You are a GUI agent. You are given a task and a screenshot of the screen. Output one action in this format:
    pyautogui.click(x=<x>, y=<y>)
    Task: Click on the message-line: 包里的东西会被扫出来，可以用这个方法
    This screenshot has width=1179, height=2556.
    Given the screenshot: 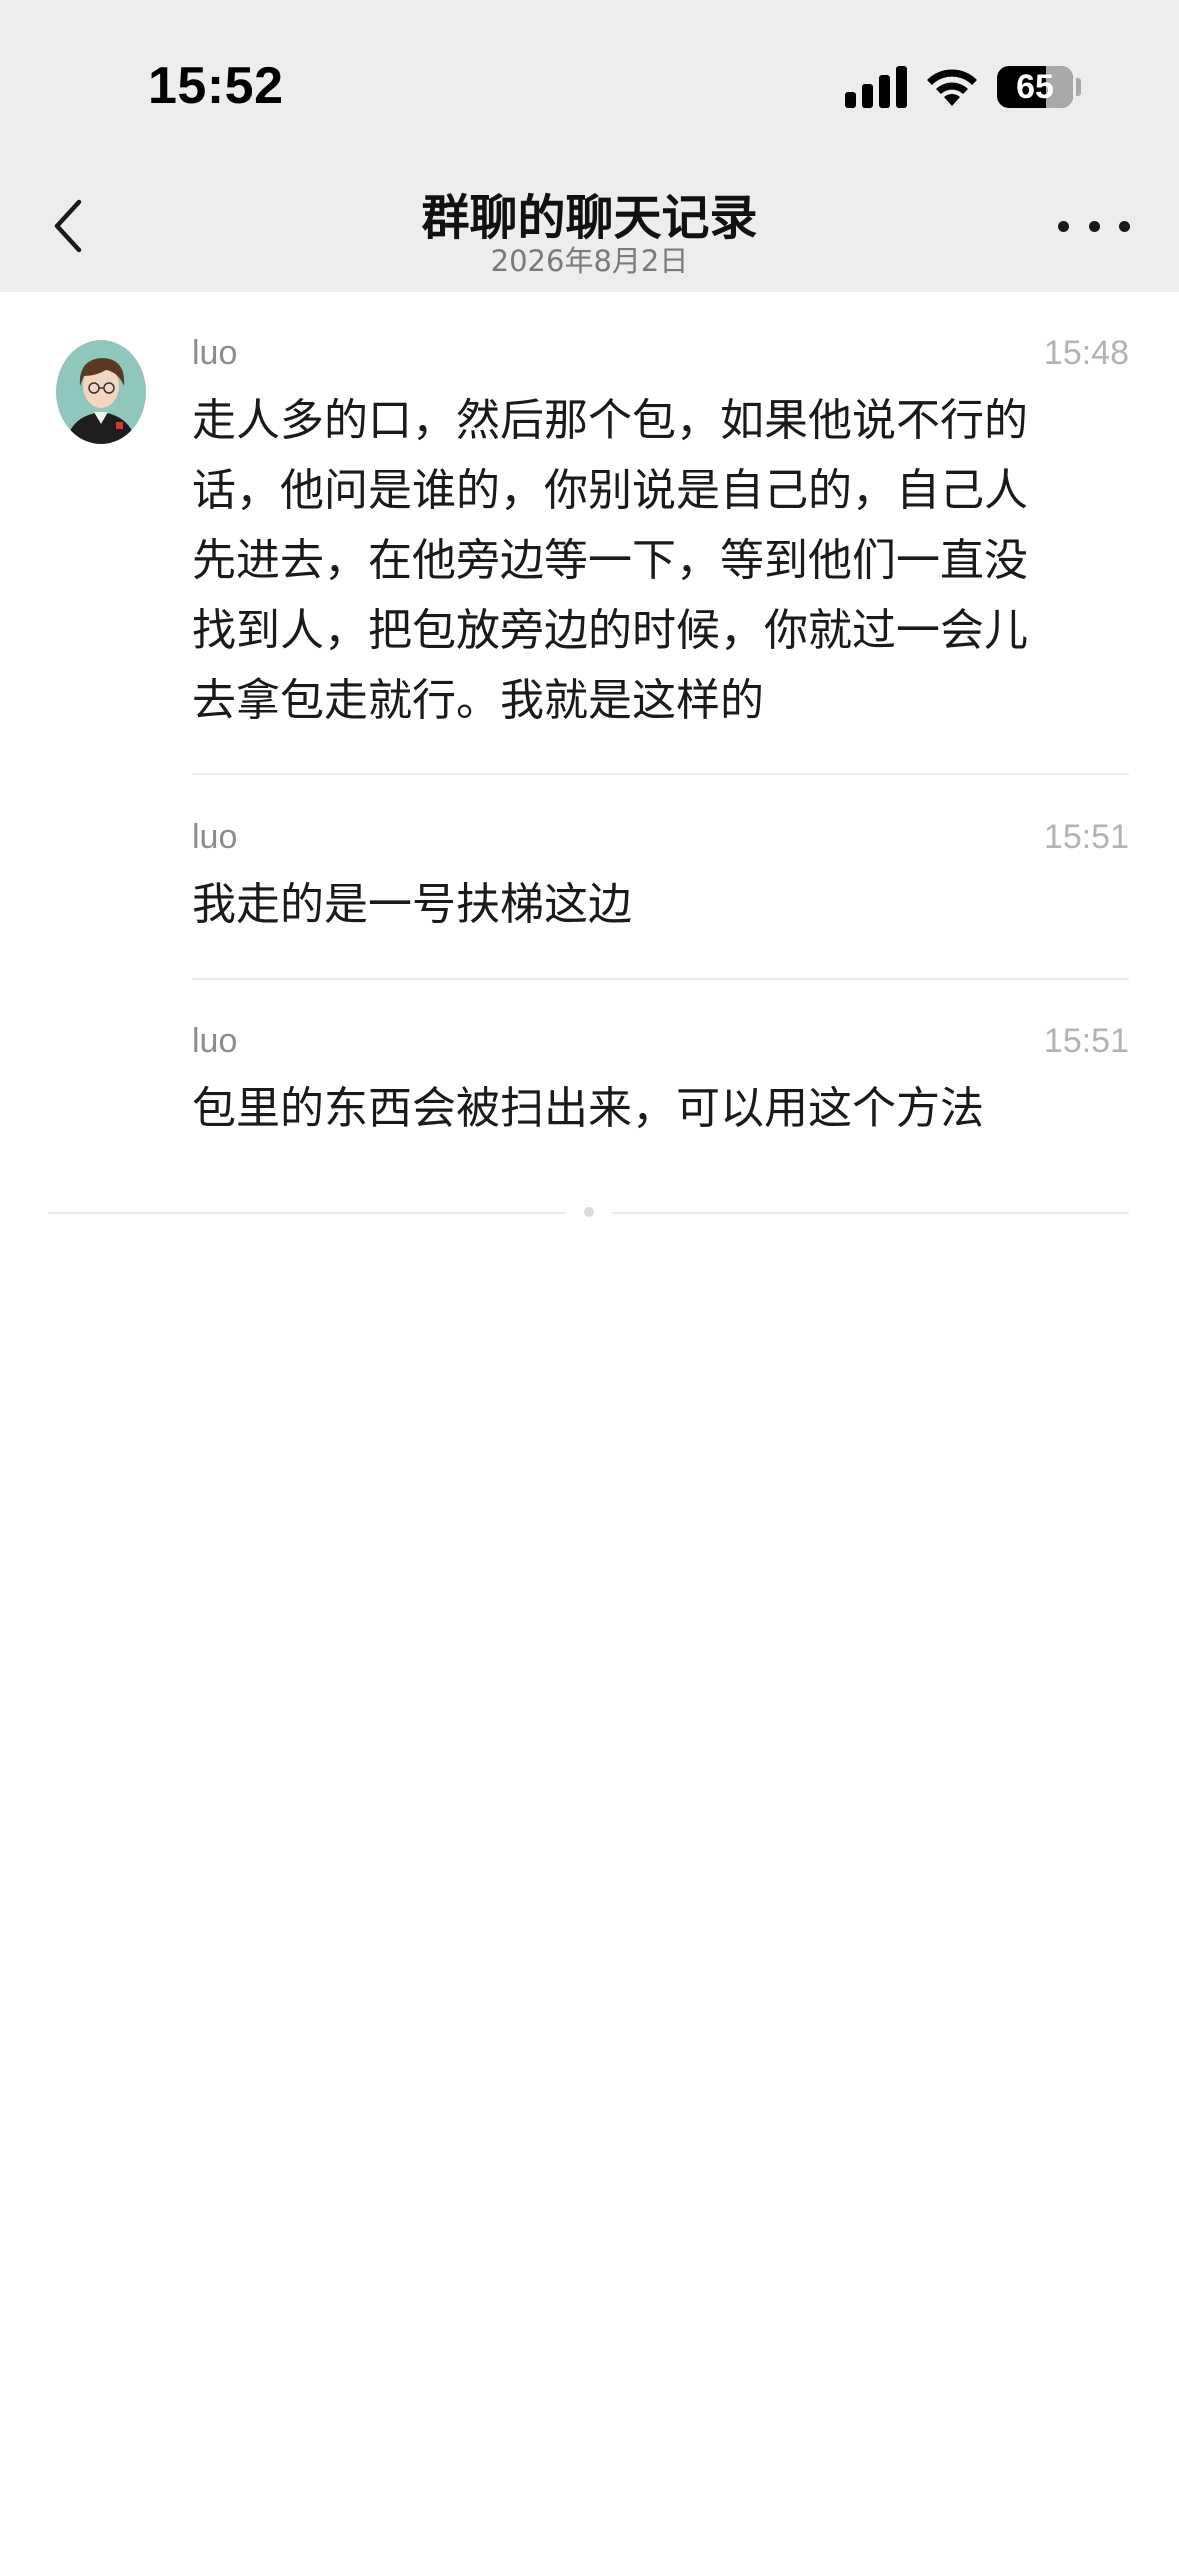 What is the action you would take?
    pyautogui.click(x=588, y=1108)
    